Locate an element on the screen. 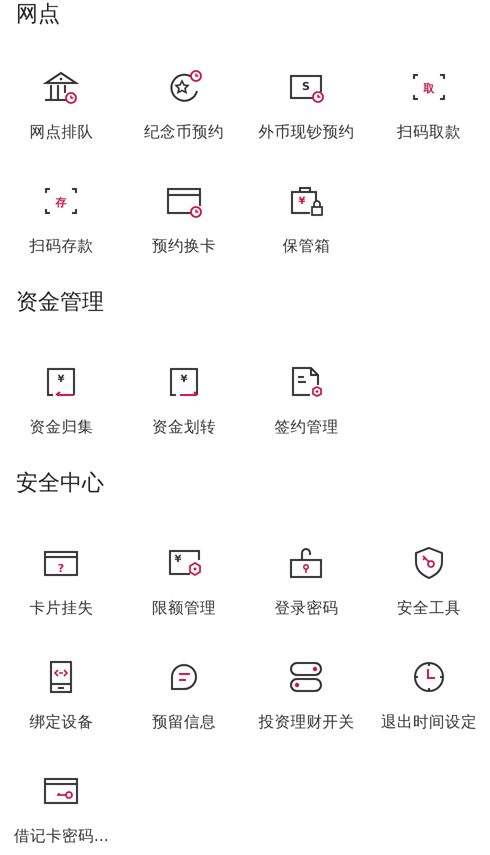 Image resolution: width=490 pixels, height=855 pixels. menu-item: 签约管理 is located at coordinates (306, 427).